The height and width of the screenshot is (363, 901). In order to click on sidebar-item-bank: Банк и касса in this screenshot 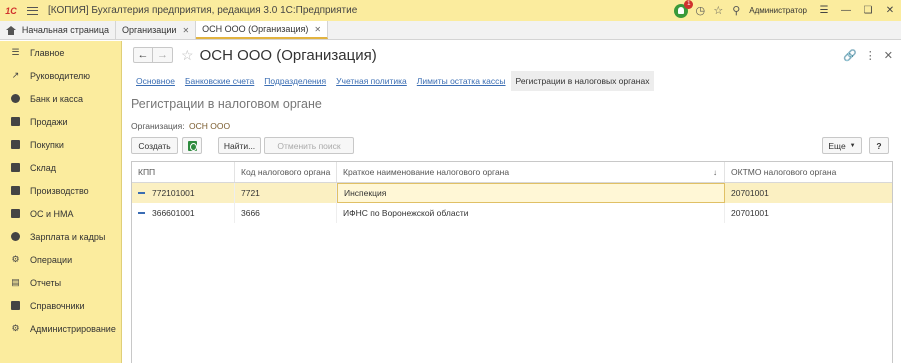, I will do `click(60, 98)`.